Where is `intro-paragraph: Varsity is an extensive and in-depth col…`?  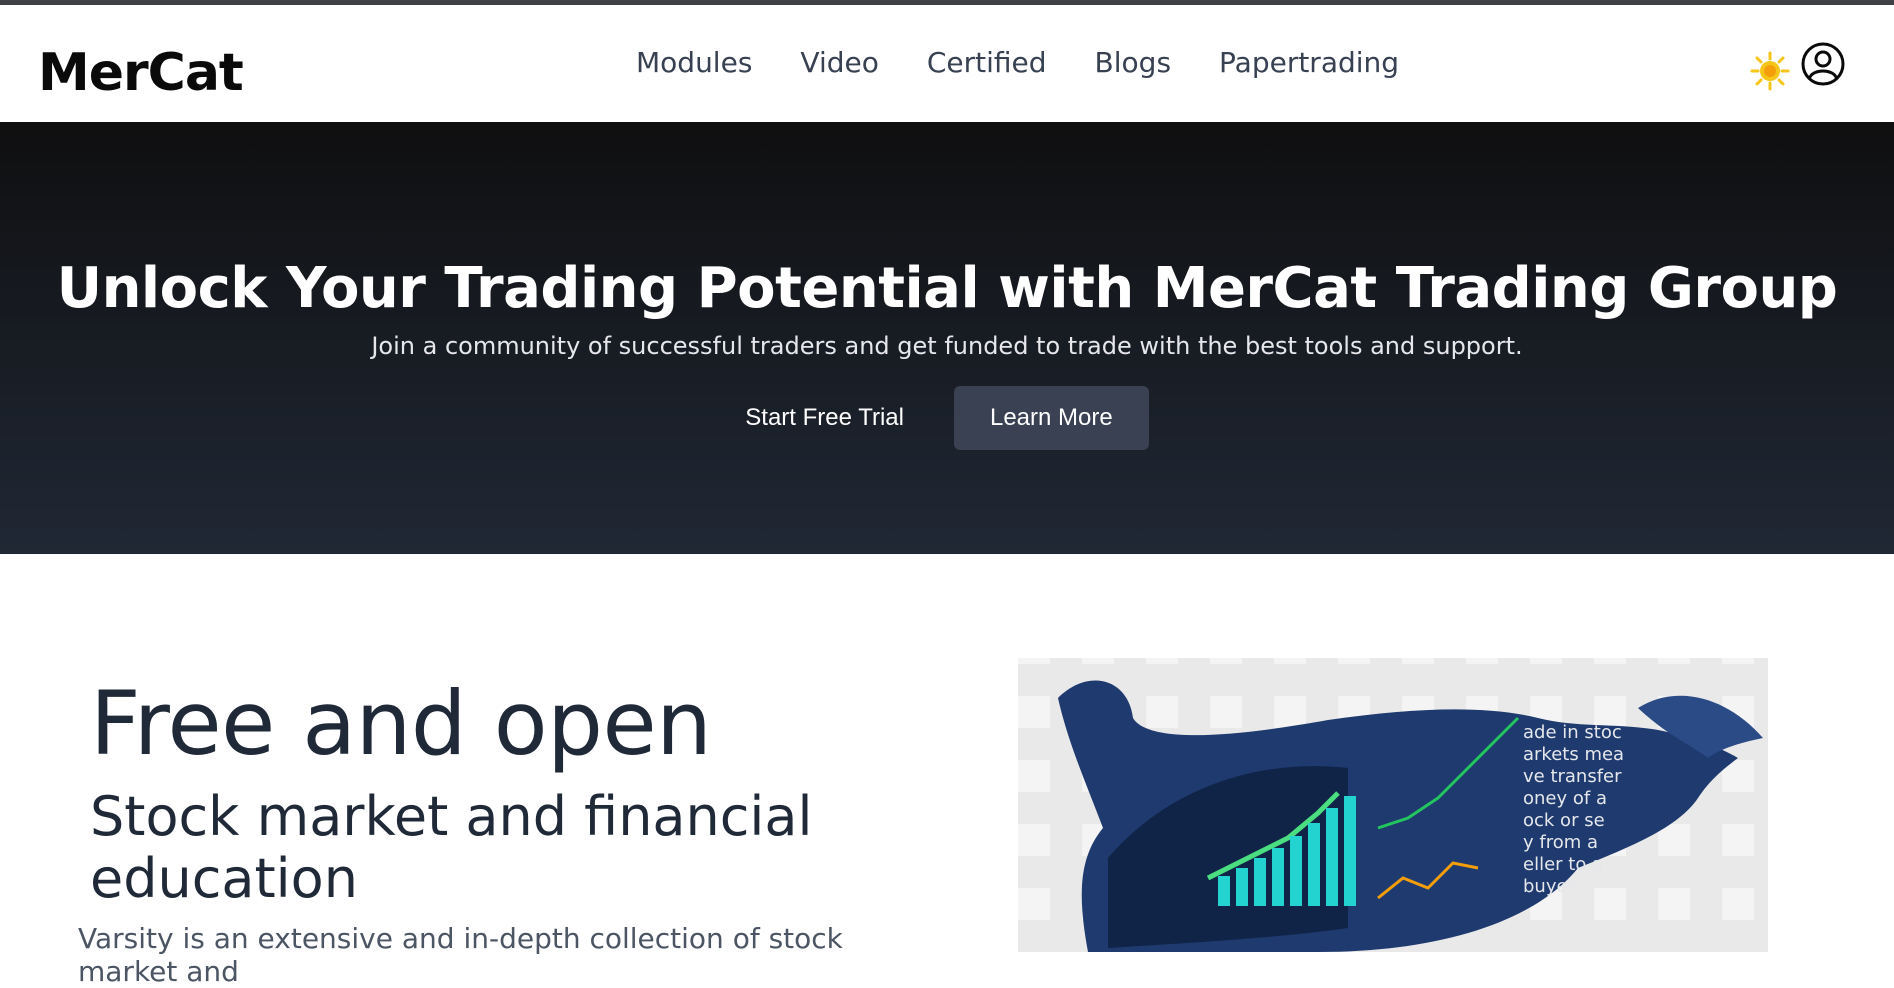 intro-paragraph: Varsity is an extensive and in-depth col… is located at coordinates (460, 955).